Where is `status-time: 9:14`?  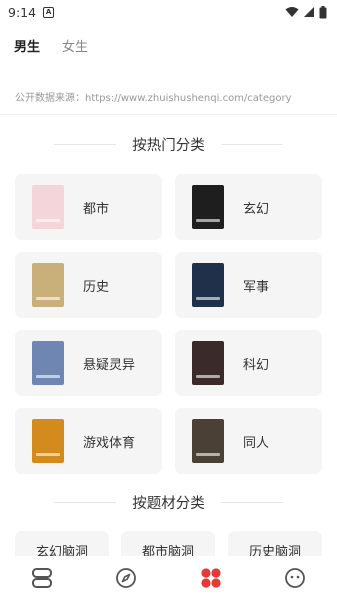 status-time: 9:14 is located at coordinates (22, 12).